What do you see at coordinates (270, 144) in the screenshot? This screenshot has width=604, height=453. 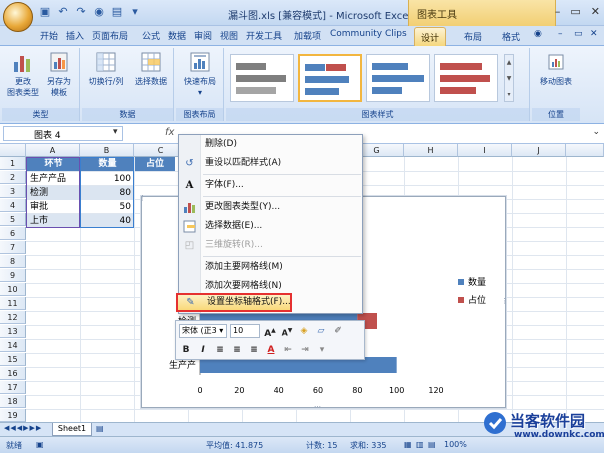 I see `menu-item-delete: 删除(D)` at bounding box center [270, 144].